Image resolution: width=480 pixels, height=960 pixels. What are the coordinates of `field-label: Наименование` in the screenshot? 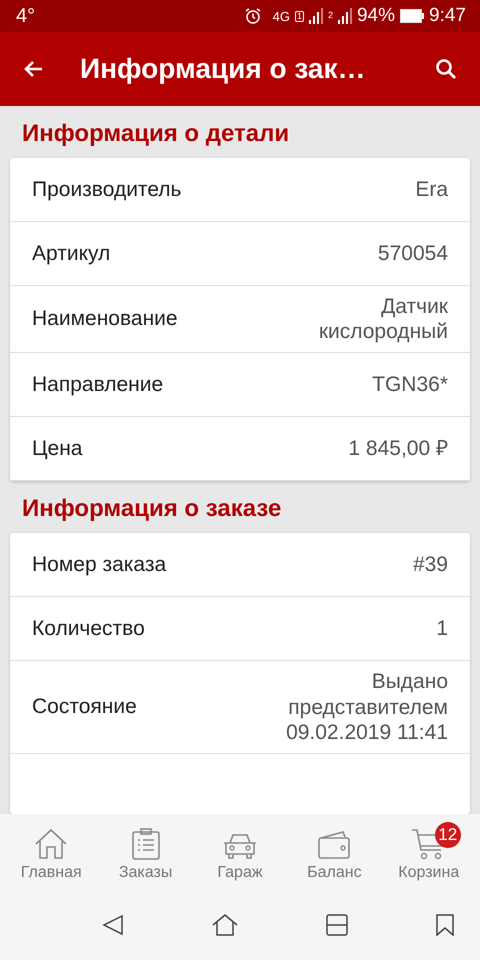 It's located at (105, 319).